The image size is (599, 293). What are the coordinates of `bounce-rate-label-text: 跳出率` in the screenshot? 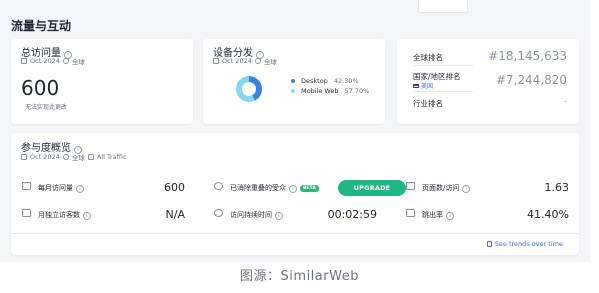 It's located at (432, 215).